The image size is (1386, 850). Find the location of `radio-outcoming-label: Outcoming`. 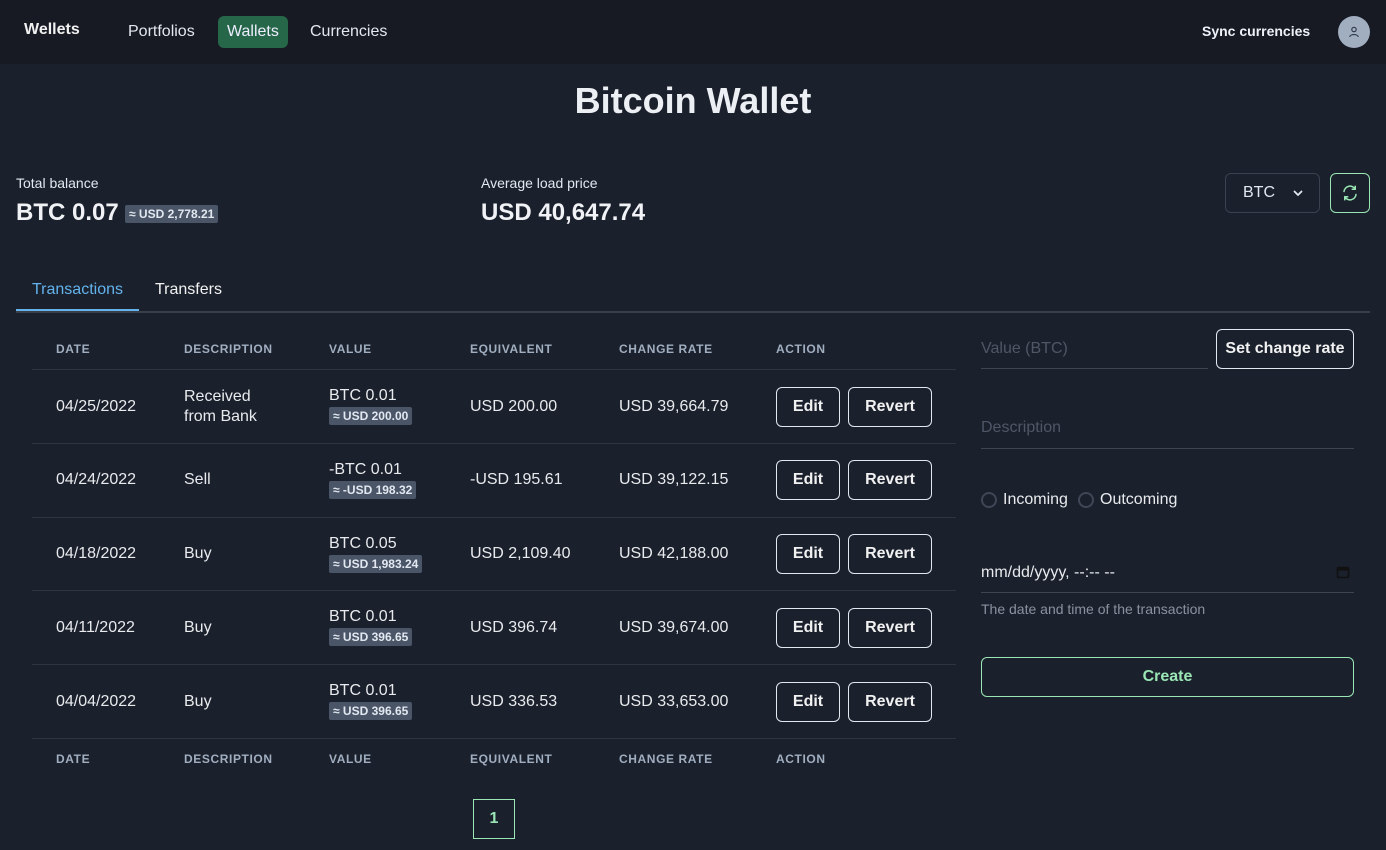

radio-outcoming-label: Outcoming is located at coordinates (1139, 499).